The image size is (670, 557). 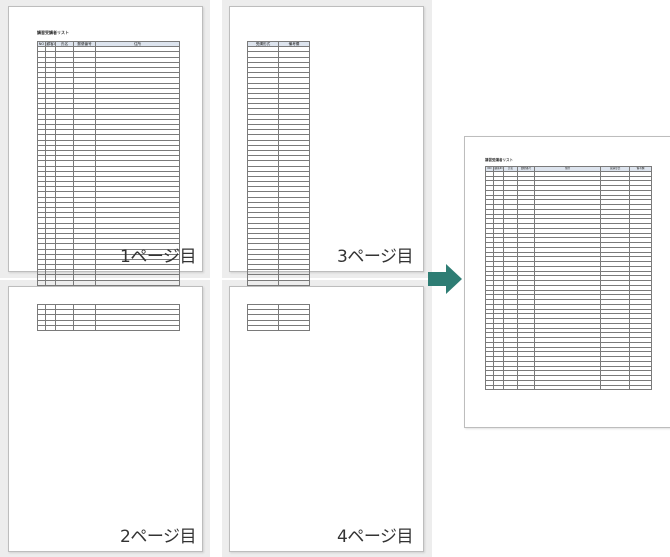 What do you see at coordinates (53, 32) in the screenshot?
I see `sheet-title: 講習受講者リスト` at bounding box center [53, 32].